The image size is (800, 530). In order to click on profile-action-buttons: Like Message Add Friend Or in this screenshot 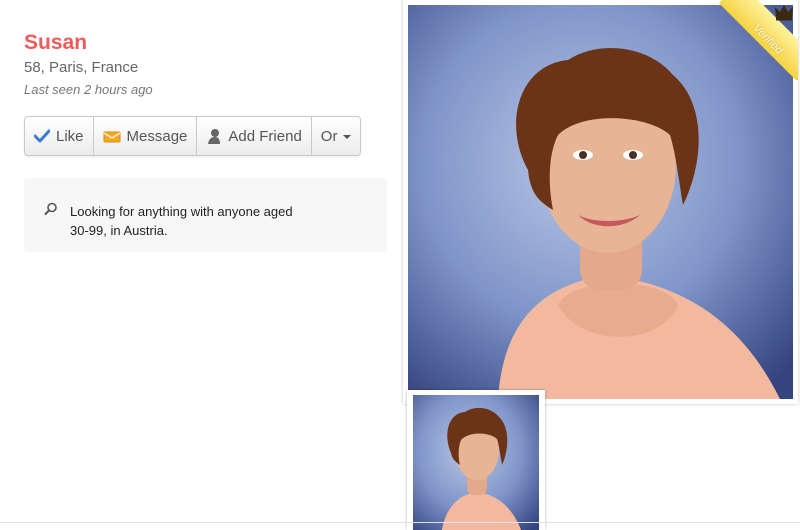, I will do `click(193, 136)`.